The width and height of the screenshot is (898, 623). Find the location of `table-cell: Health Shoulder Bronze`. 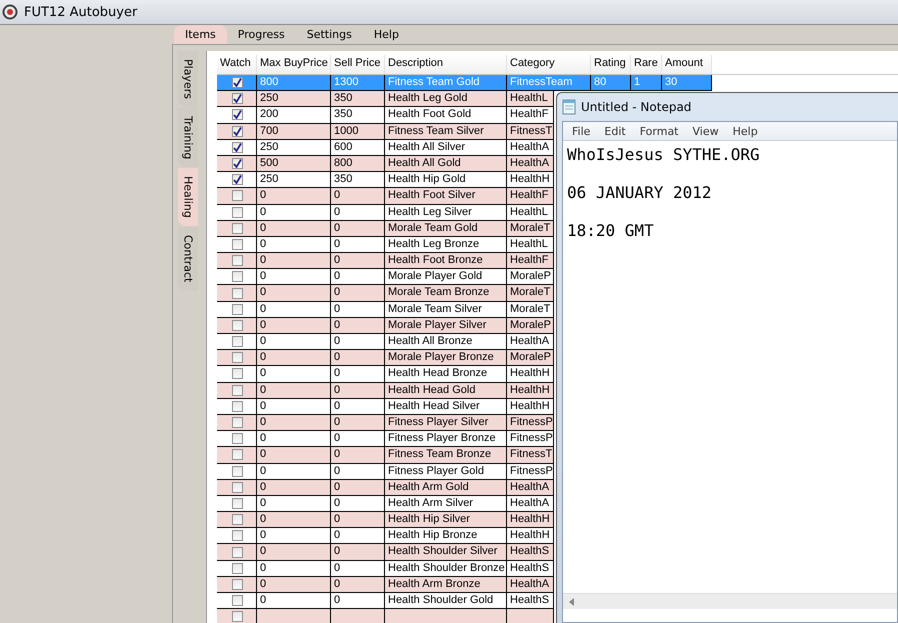

table-cell: Health Shoulder Bronze is located at coordinates (446, 568).